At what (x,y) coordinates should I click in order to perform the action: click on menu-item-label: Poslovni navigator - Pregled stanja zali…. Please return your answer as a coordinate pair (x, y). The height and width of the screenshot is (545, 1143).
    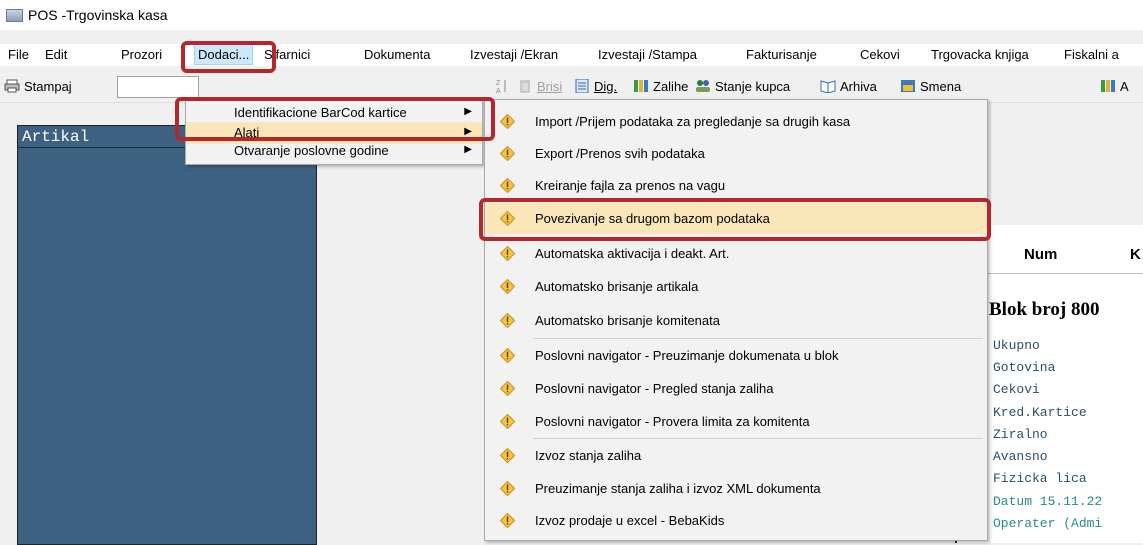
    Looking at the image, I should click on (654, 388).